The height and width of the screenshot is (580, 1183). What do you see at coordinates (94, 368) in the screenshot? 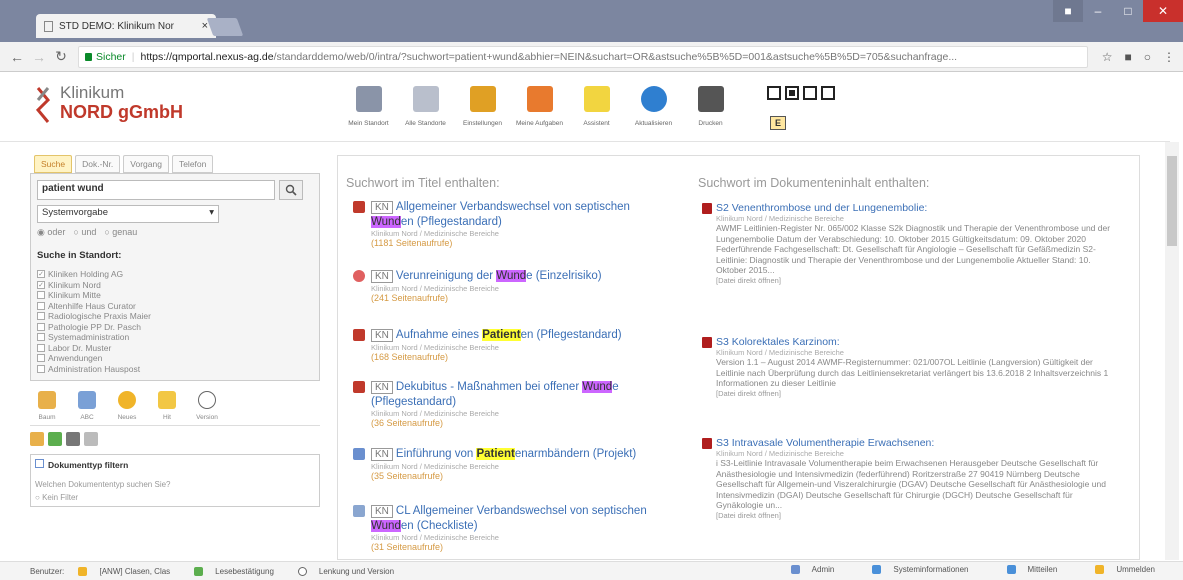
I see `checkbox-label: Administration Hauspost` at bounding box center [94, 368].